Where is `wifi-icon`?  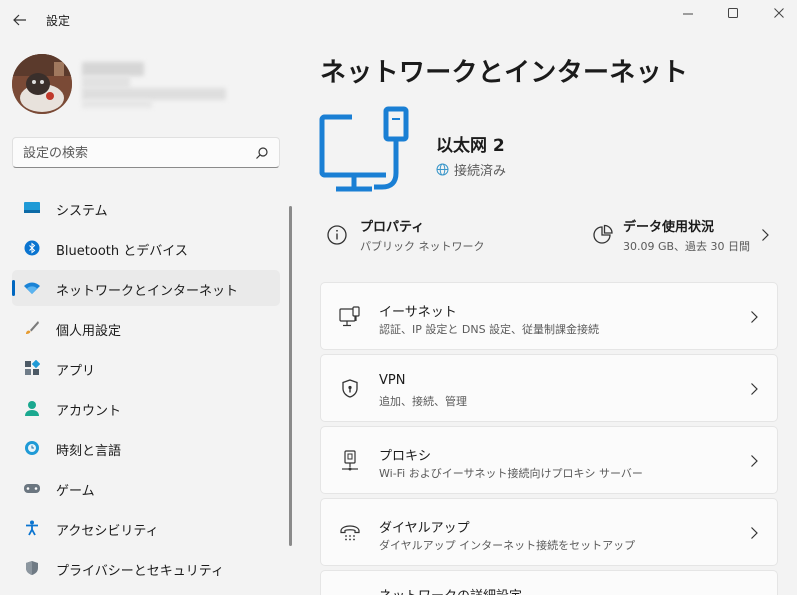
wifi-icon is located at coordinates (32, 288).